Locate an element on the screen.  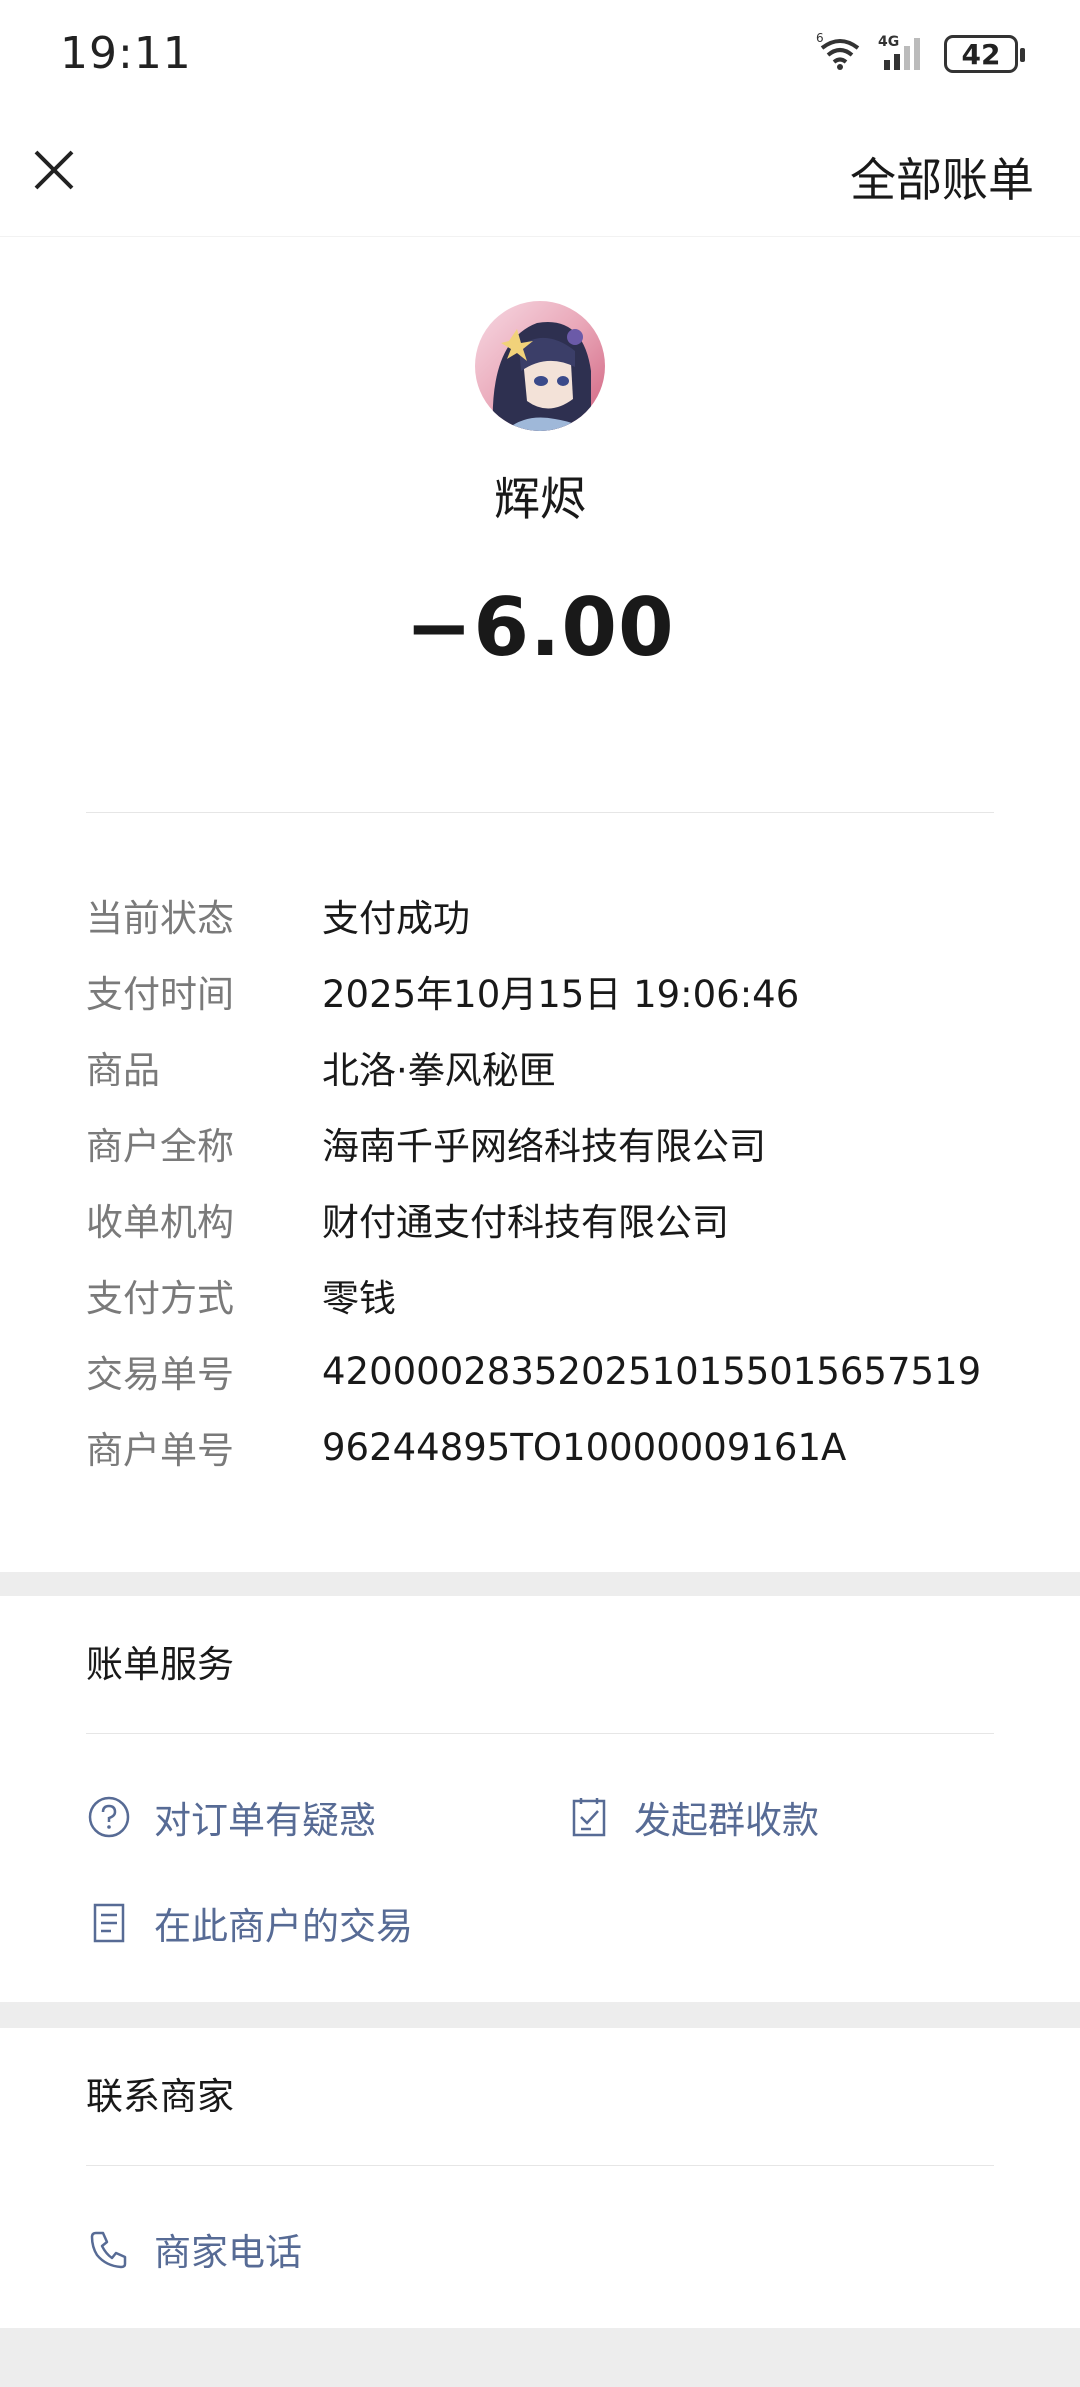
info-row-pay-time: 支付时间 2025年10月15日 19:06:46 is located at coordinates (556, 991).